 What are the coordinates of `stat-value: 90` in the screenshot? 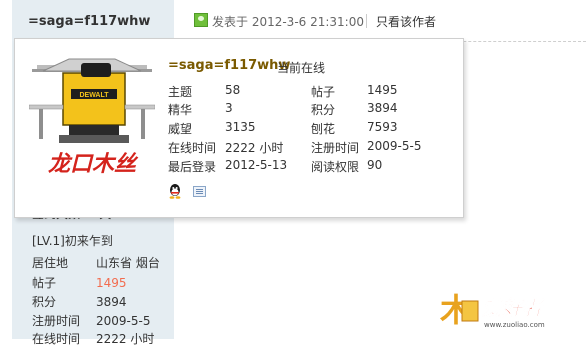 It's located at (375, 165).